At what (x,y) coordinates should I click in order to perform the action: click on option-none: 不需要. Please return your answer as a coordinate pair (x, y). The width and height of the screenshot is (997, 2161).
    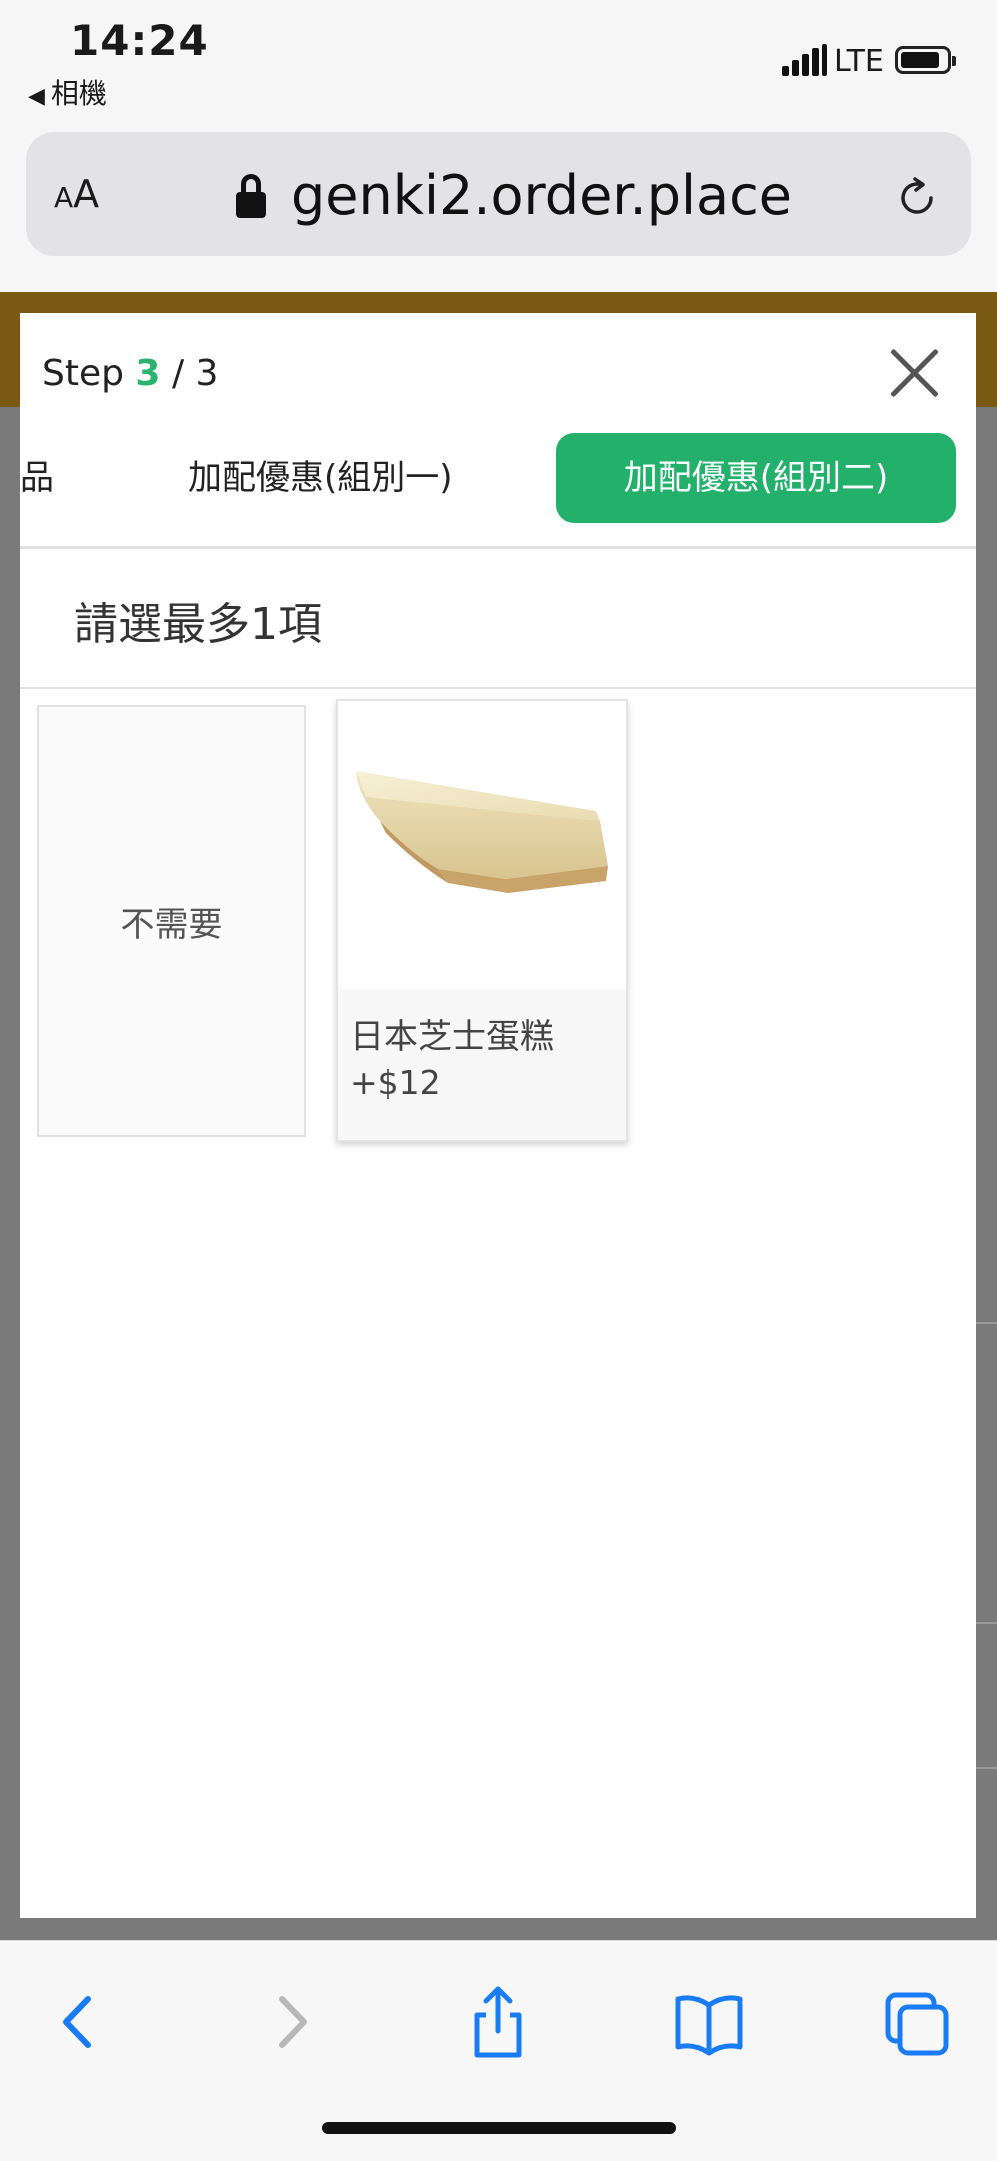
    Looking at the image, I should click on (171, 921).